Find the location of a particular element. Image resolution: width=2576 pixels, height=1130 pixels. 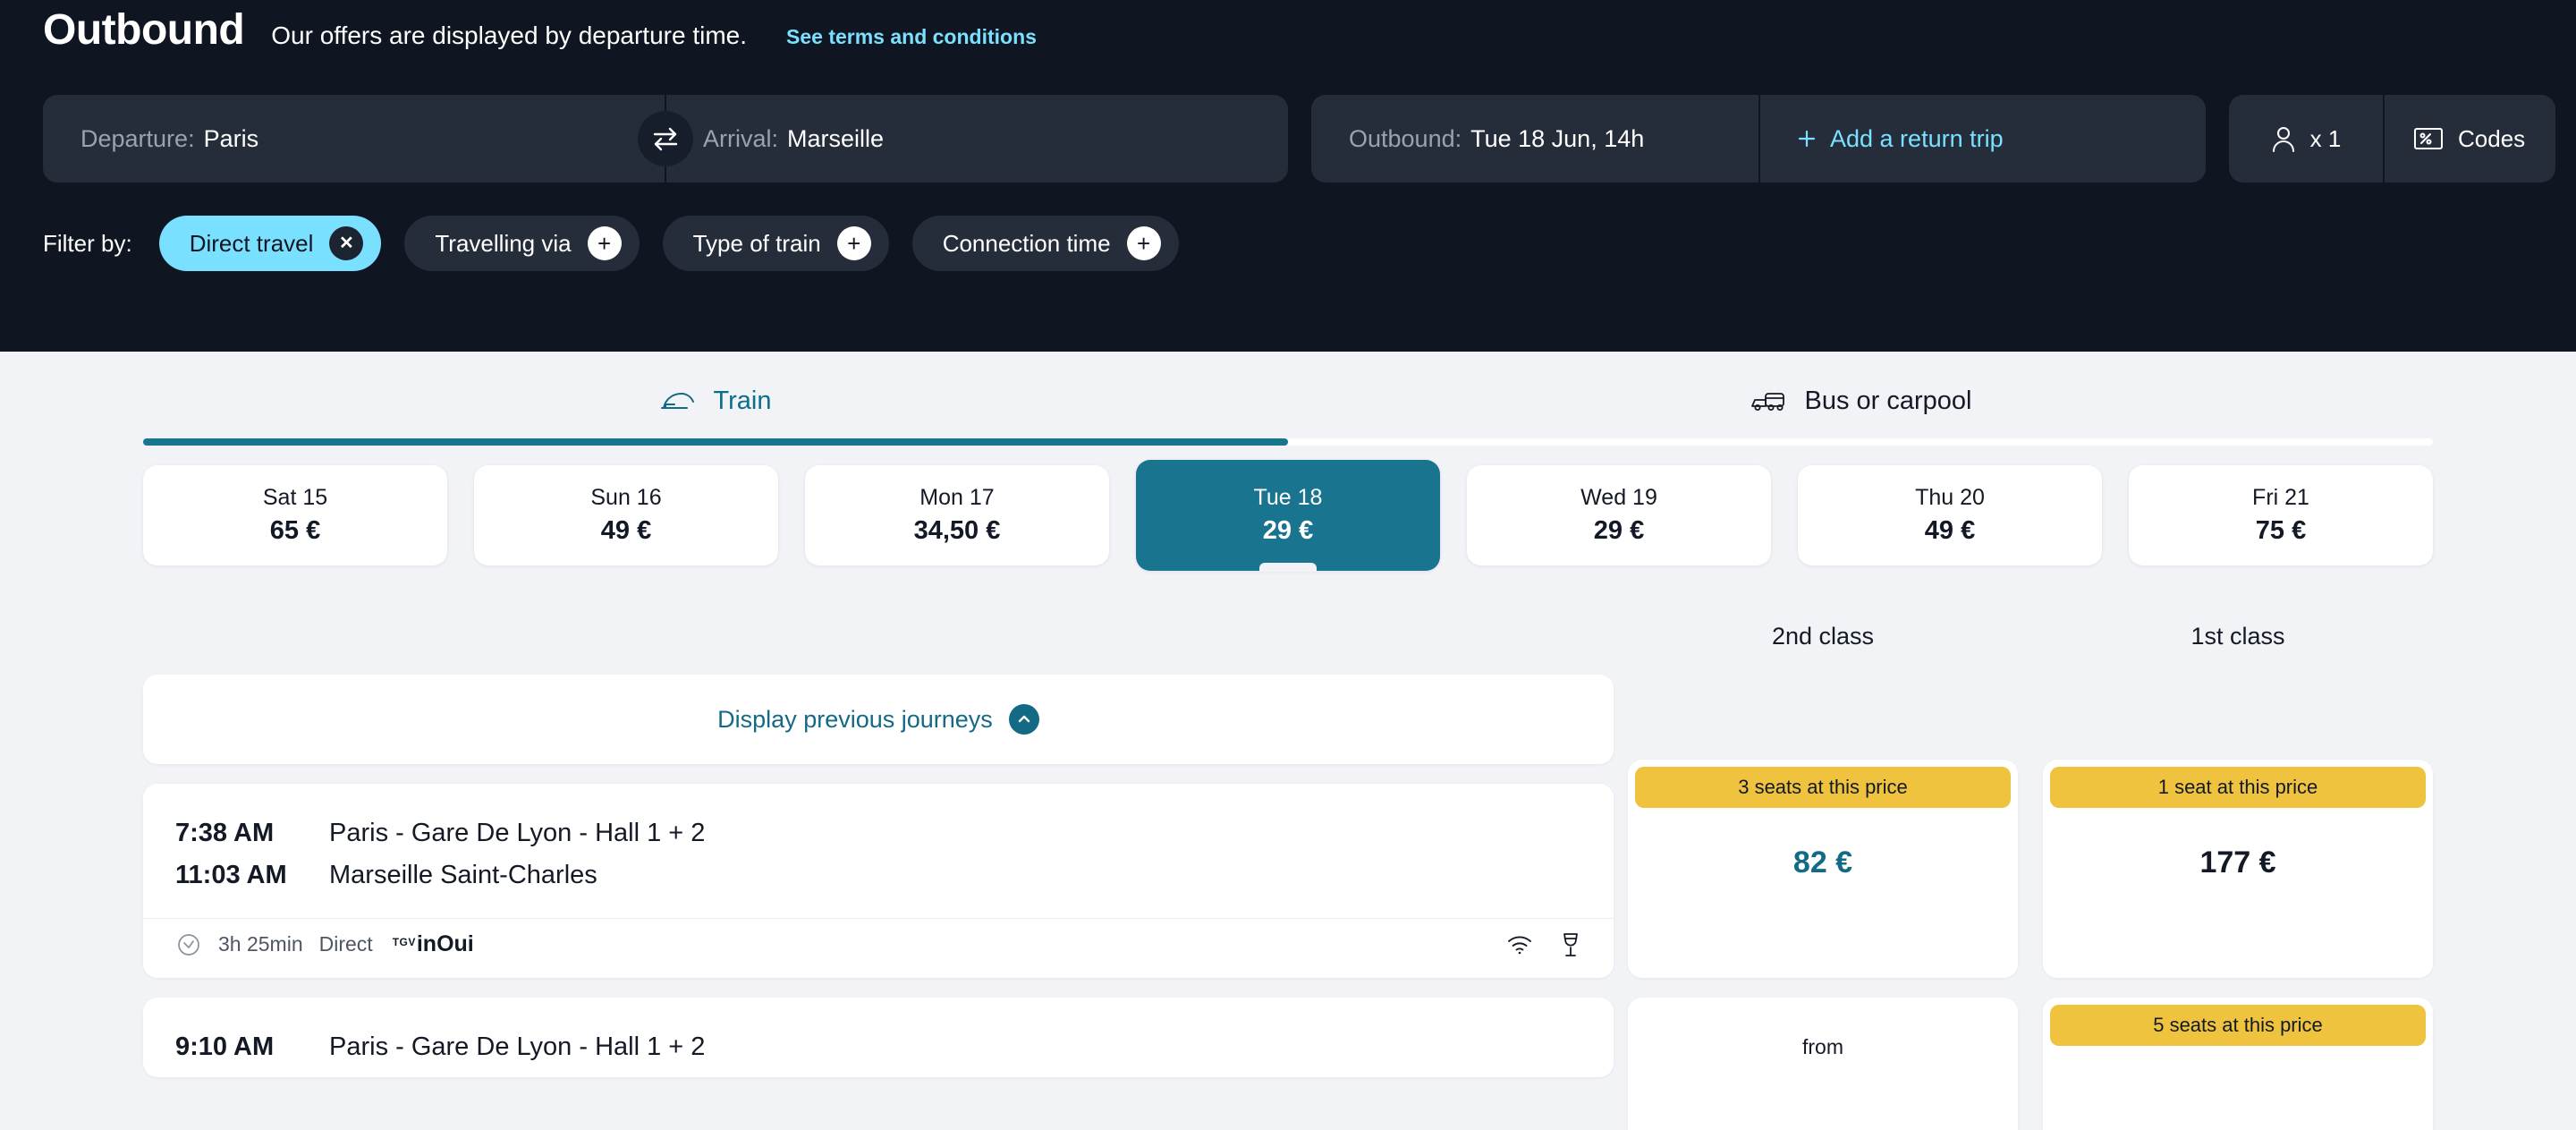

filter-chip-connection-time: Connection time + is located at coordinates (1045, 243).